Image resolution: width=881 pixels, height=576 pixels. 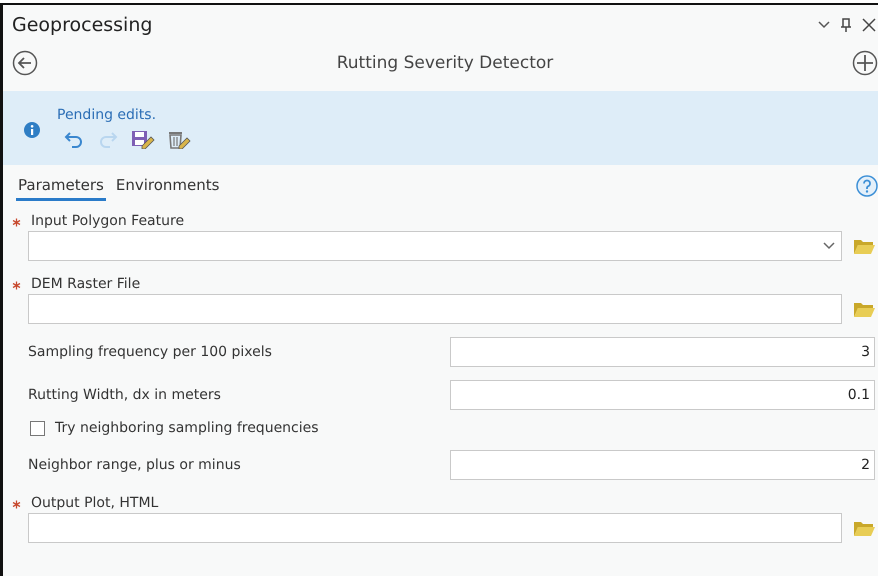 What do you see at coordinates (662, 395) in the screenshot?
I see `input-field: 0.1` at bounding box center [662, 395].